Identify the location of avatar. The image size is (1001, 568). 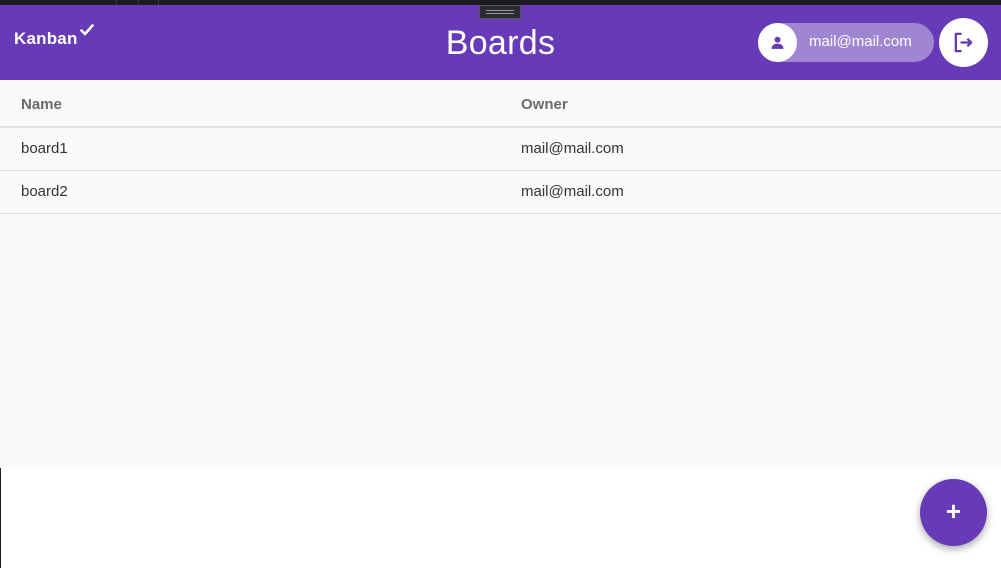
(777, 42).